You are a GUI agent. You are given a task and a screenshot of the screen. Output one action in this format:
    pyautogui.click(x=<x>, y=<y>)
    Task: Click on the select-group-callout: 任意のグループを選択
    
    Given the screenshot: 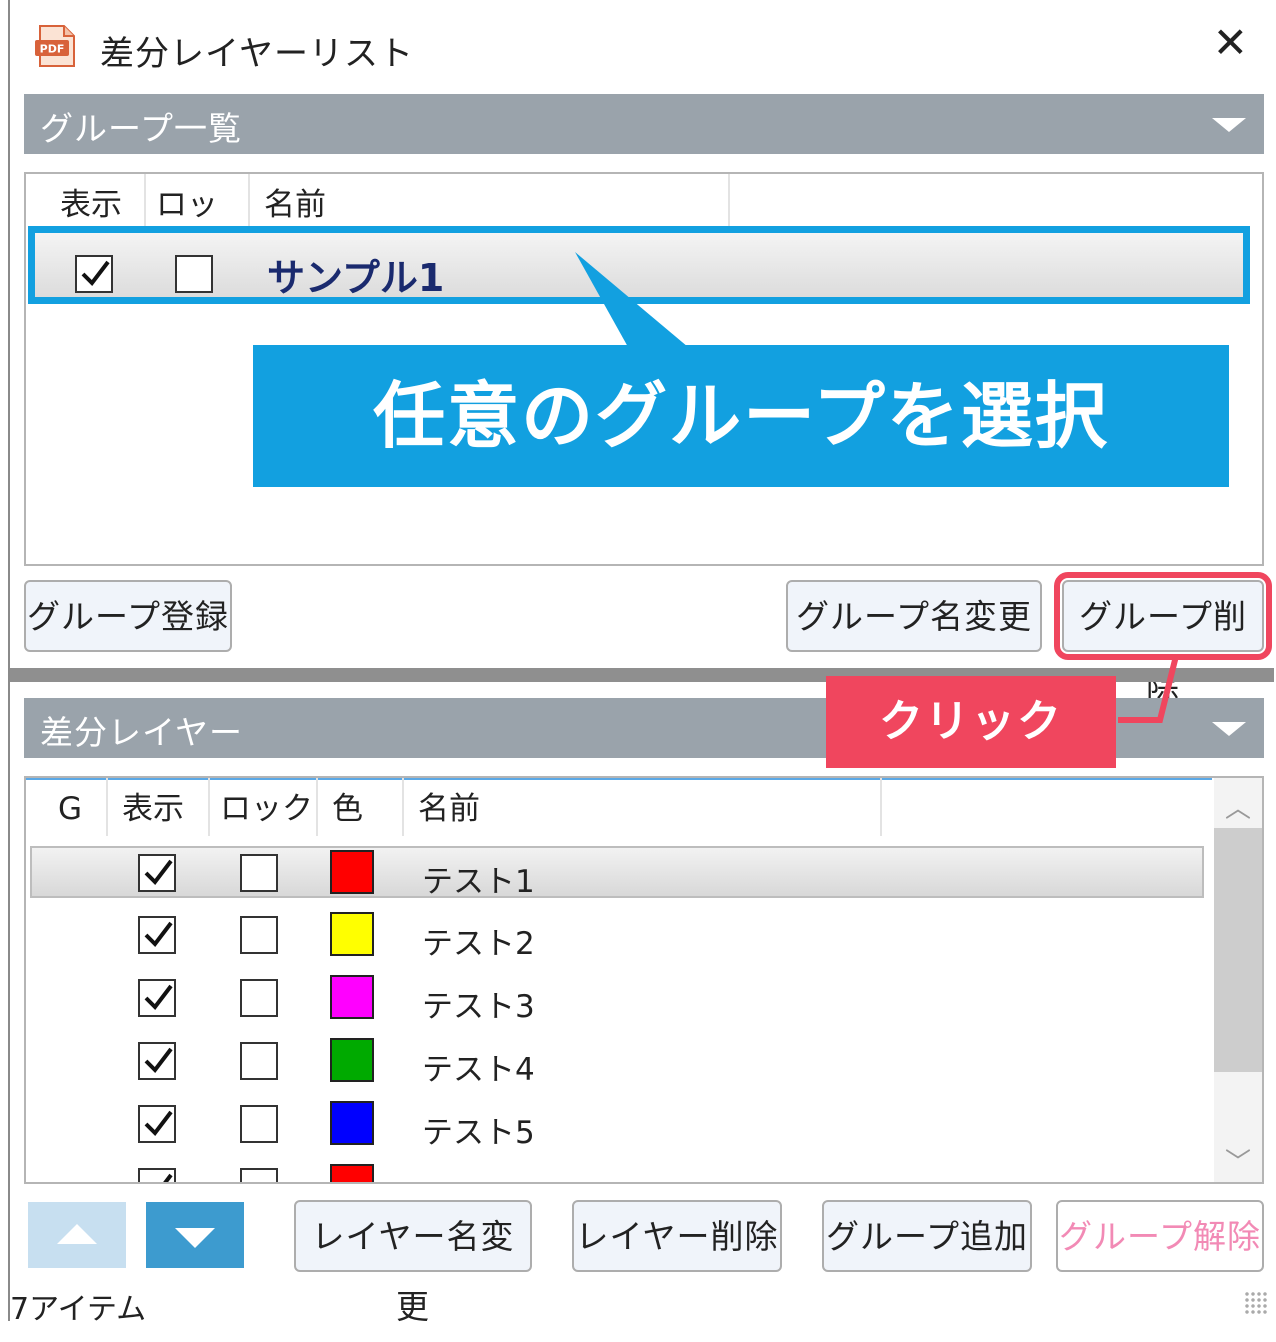 What is the action you would take?
    pyautogui.click(x=741, y=416)
    